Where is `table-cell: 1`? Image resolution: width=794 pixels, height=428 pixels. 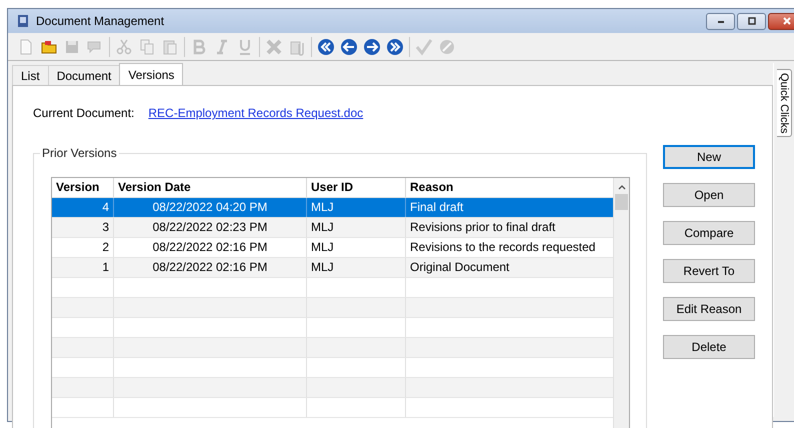
table-cell: 1 is located at coordinates (83, 267).